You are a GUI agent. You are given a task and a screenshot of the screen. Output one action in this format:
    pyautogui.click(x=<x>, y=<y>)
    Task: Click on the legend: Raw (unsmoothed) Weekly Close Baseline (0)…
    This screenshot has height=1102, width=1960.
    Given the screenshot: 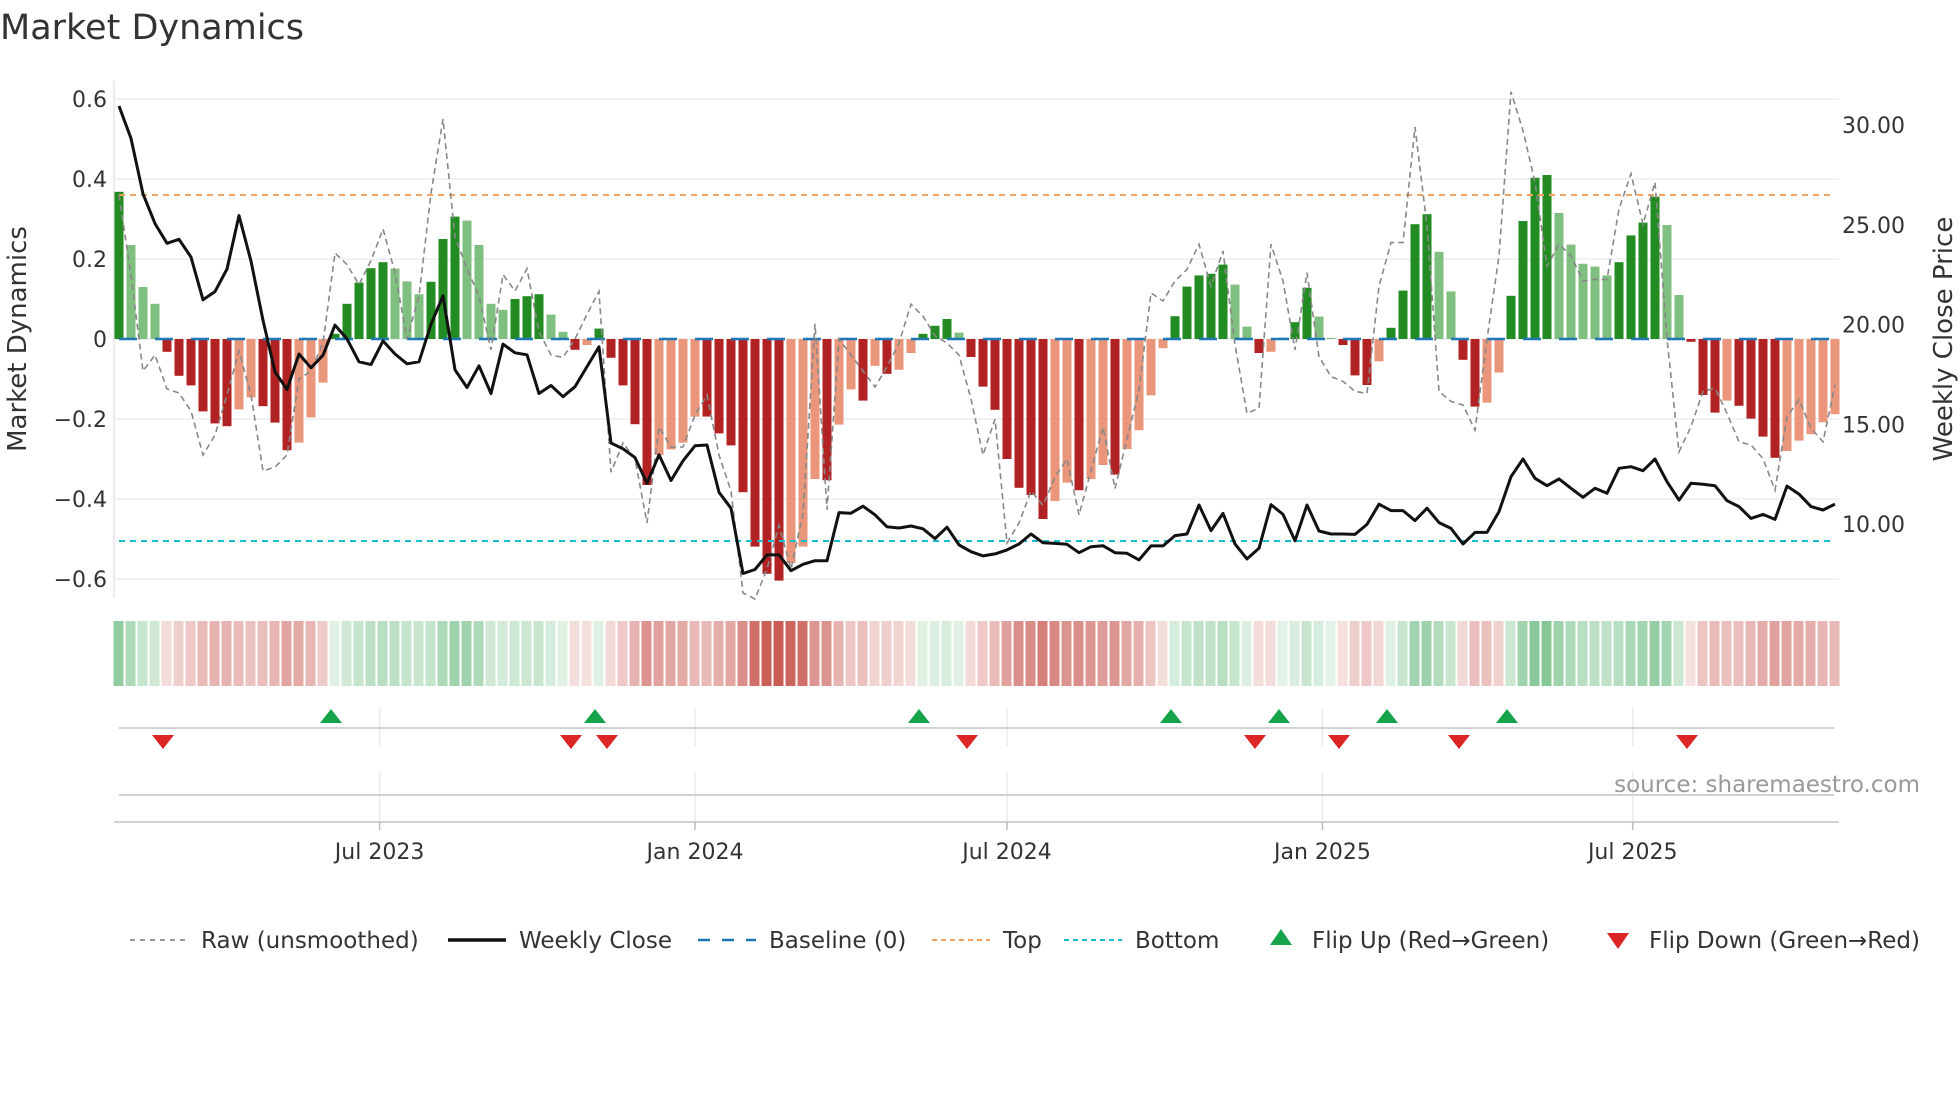 What is the action you would take?
    pyautogui.click(x=1025, y=941)
    